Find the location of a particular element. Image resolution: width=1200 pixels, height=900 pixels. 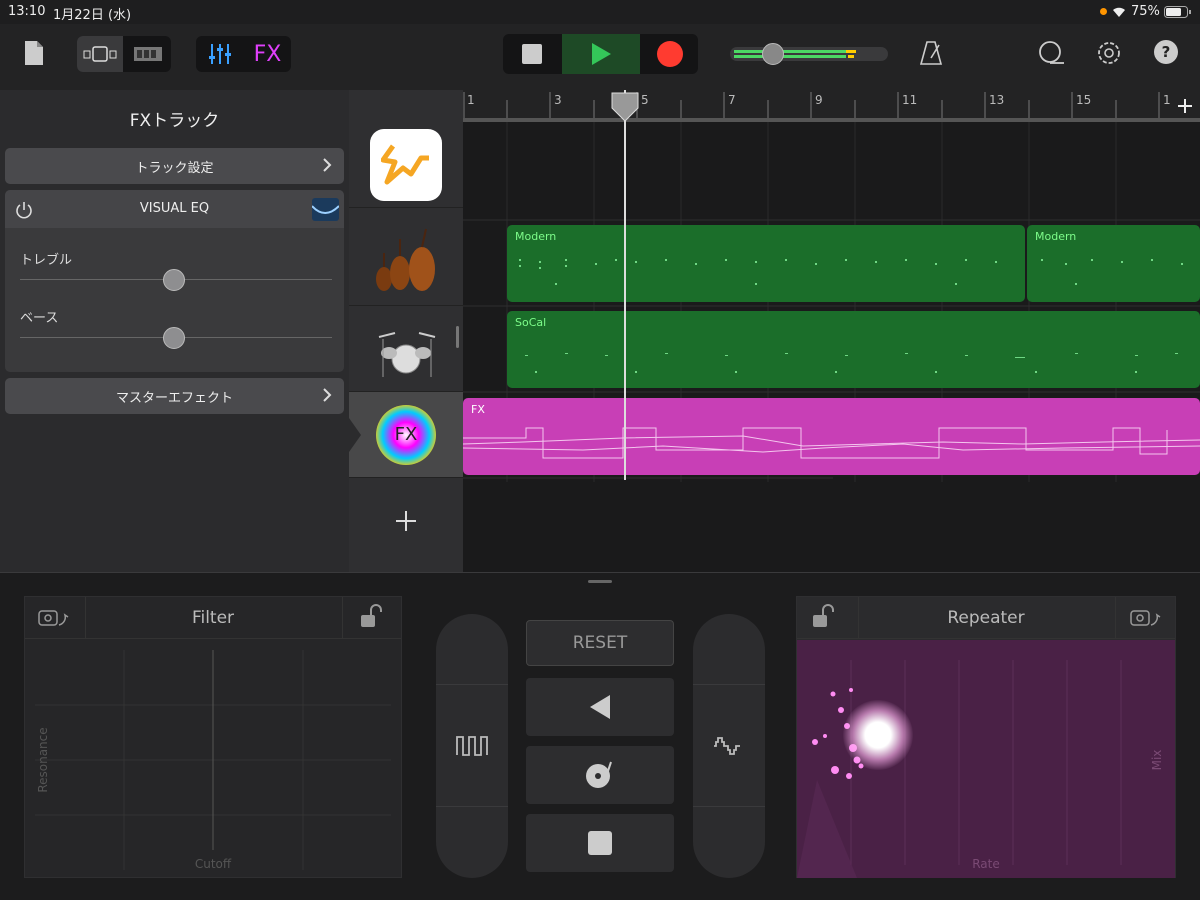

playhead-handle is located at coordinates (625, 107).